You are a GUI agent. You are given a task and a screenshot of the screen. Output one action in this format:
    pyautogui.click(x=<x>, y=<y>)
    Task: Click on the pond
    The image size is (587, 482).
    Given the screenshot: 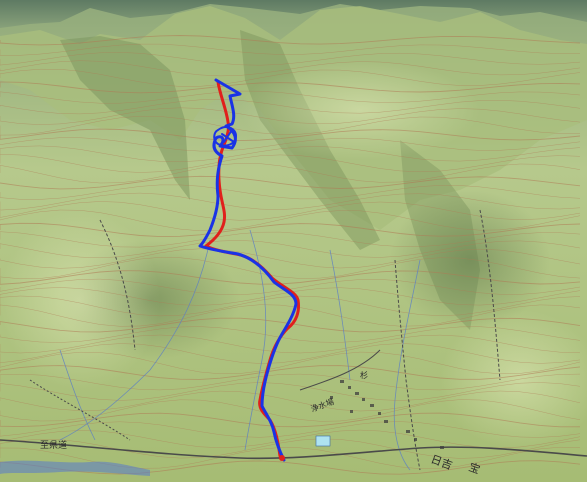 What is the action you would take?
    pyautogui.click(x=323, y=441)
    